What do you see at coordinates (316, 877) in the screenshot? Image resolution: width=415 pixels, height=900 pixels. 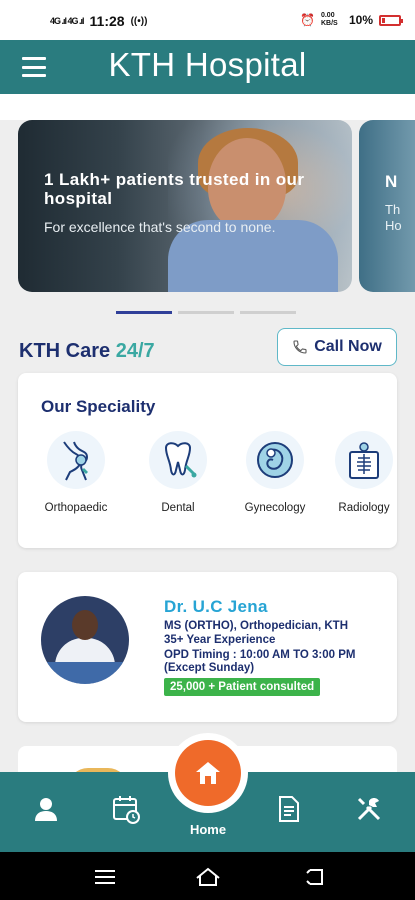 I see `back-icon` at bounding box center [316, 877].